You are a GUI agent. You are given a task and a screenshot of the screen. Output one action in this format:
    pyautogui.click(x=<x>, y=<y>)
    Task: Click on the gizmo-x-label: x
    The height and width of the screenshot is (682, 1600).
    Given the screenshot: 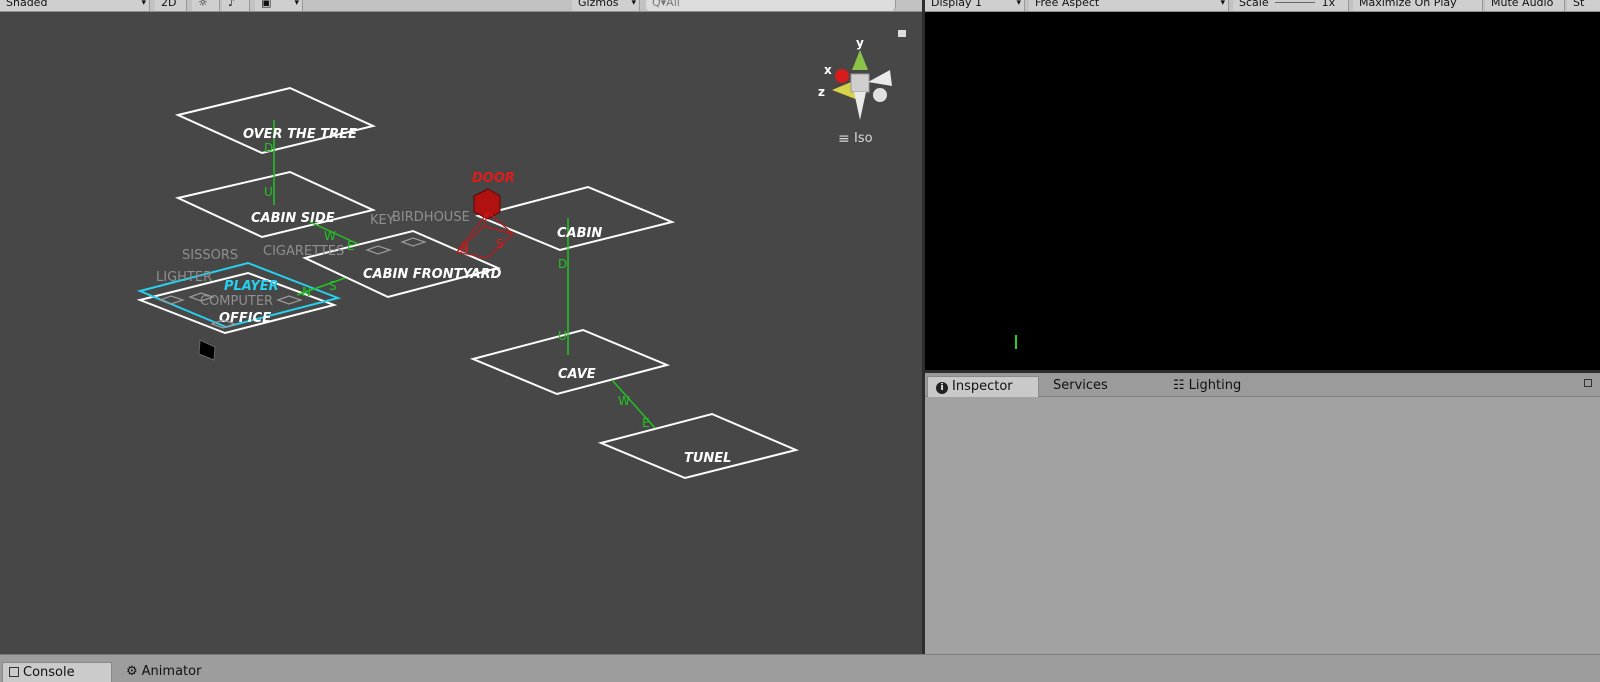 What is the action you would take?
    pyautogui.click(x=828, y=70)
    